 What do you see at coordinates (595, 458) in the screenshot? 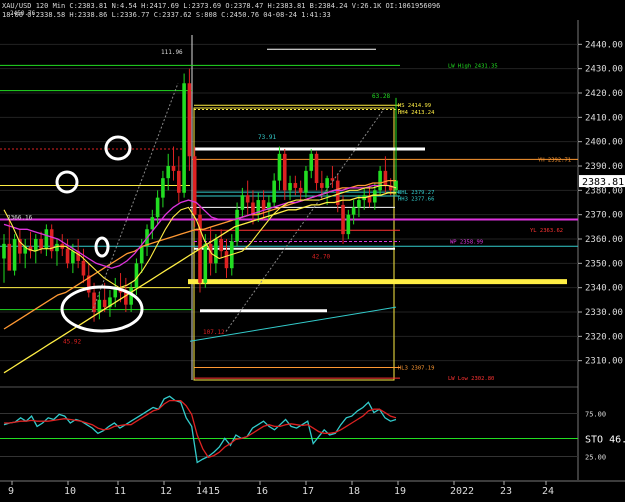
I see `sto-tick-label: 25.00` at bounding box center [595, 458].